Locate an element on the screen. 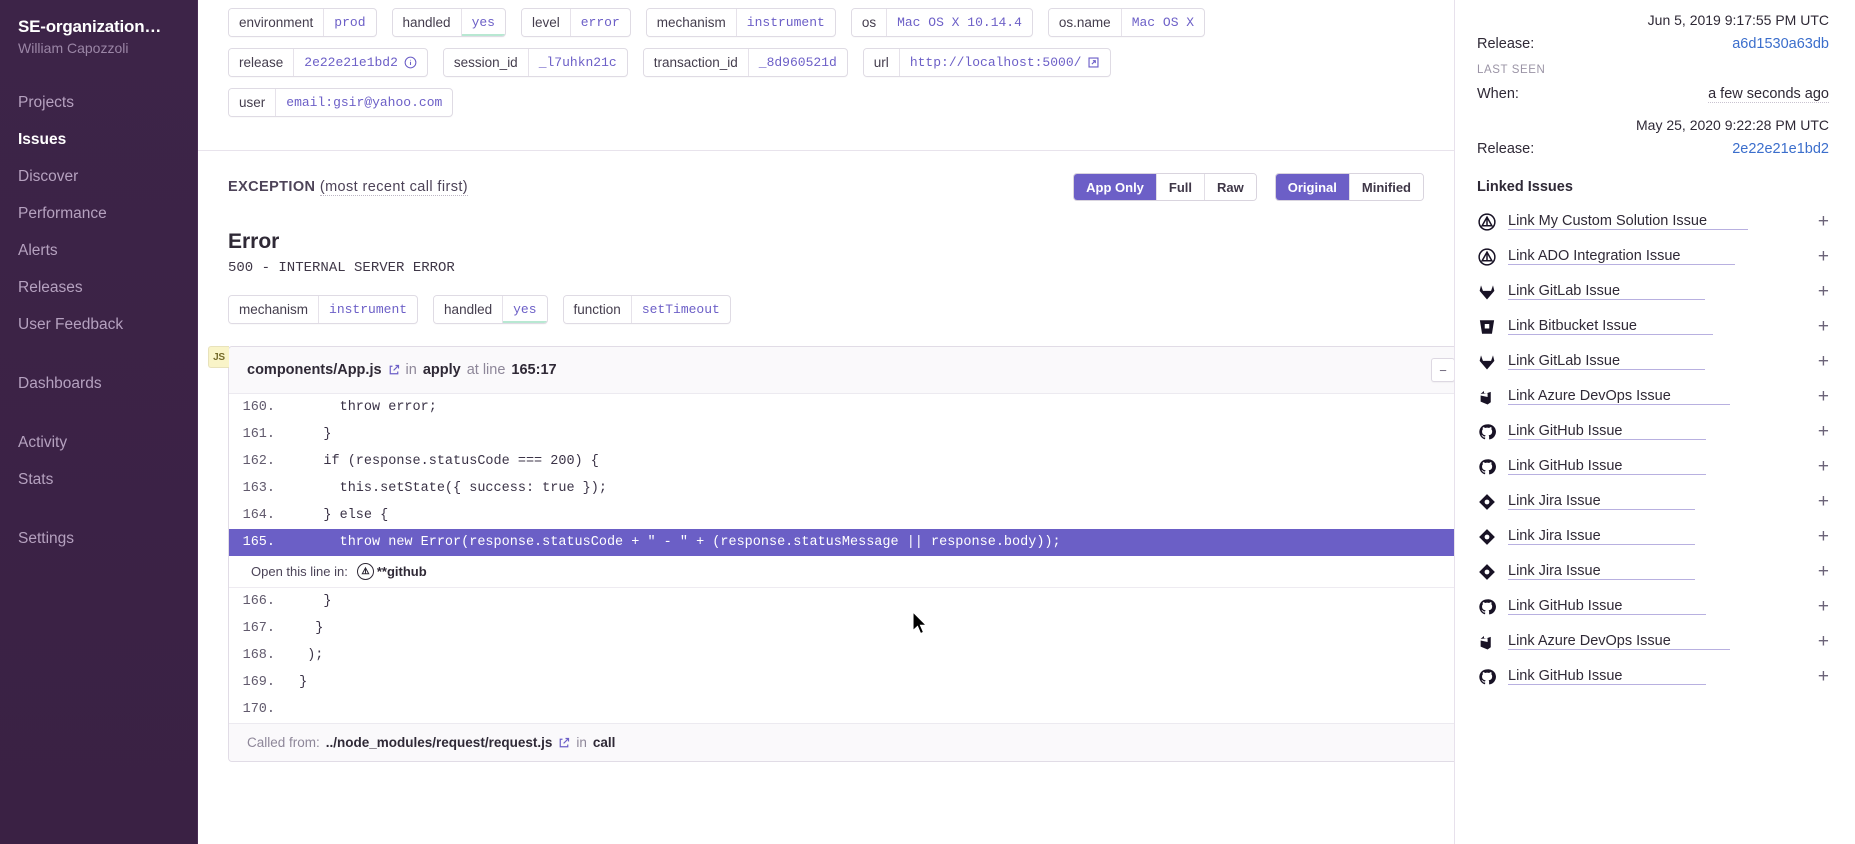  code-line: 169. } is located at coordinates (841, 682).